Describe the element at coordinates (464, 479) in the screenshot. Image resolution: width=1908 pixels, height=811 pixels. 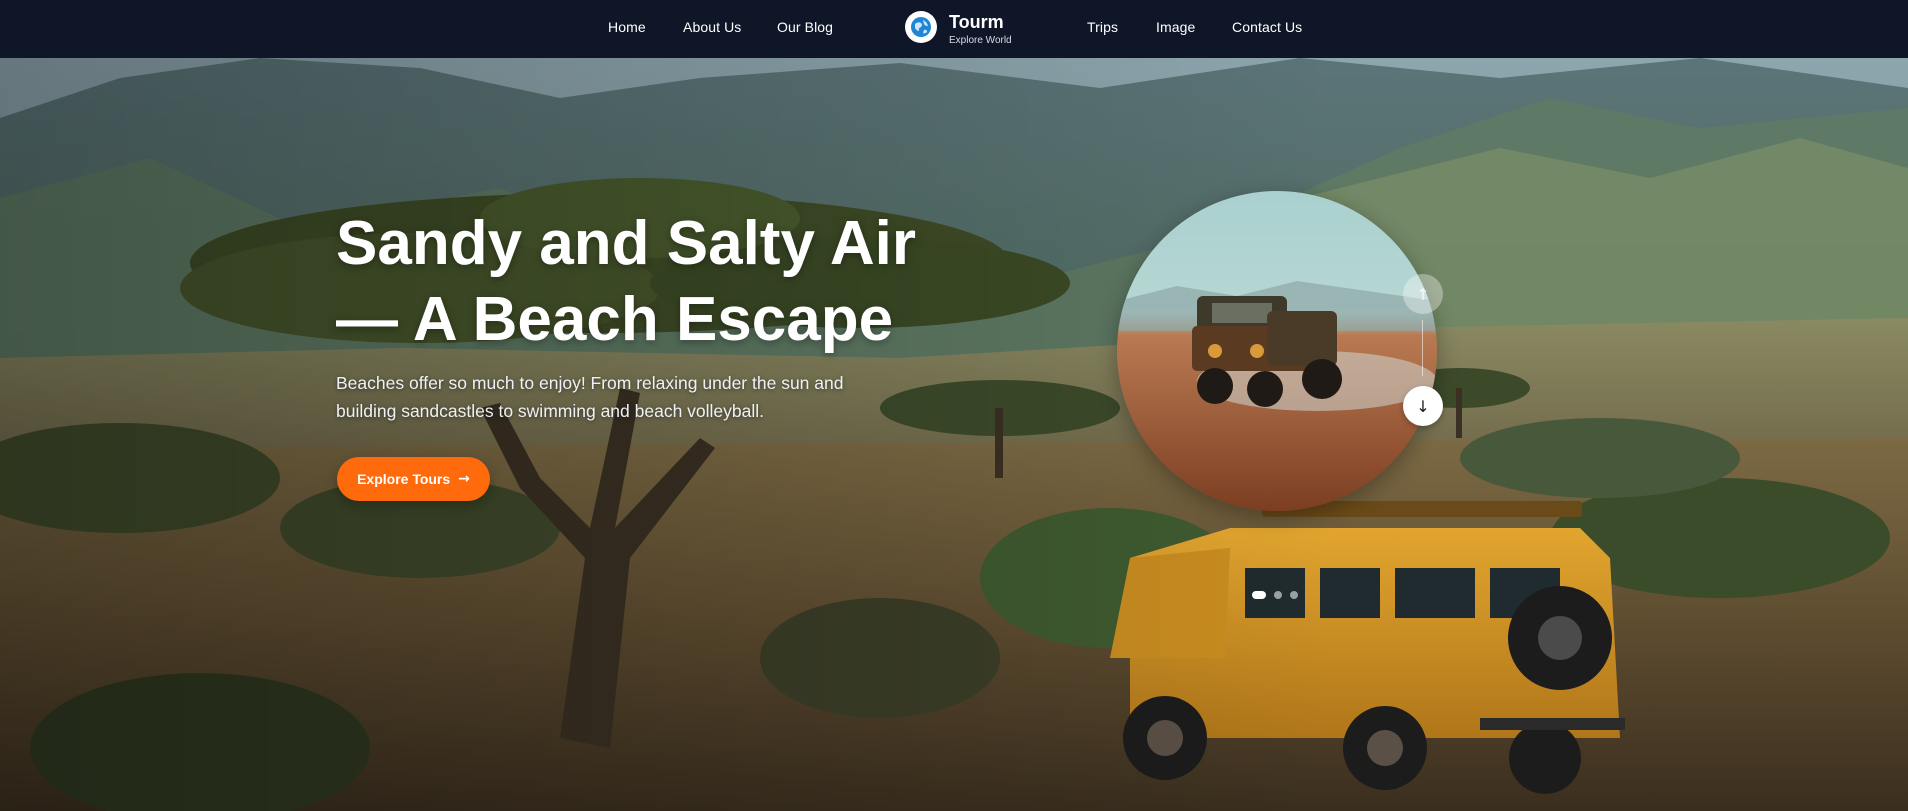
I see `arrow-right-icon: →` at that location.